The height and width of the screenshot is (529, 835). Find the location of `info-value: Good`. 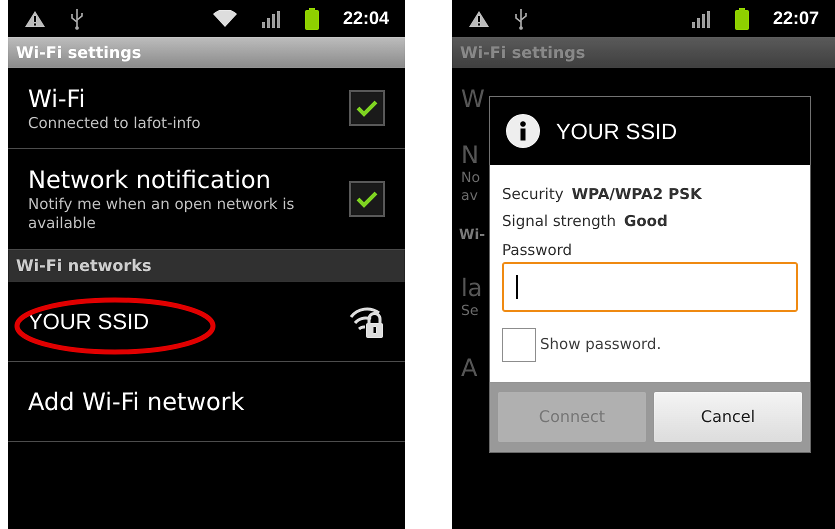

info-value: Good is located at coordinates (646, 221).